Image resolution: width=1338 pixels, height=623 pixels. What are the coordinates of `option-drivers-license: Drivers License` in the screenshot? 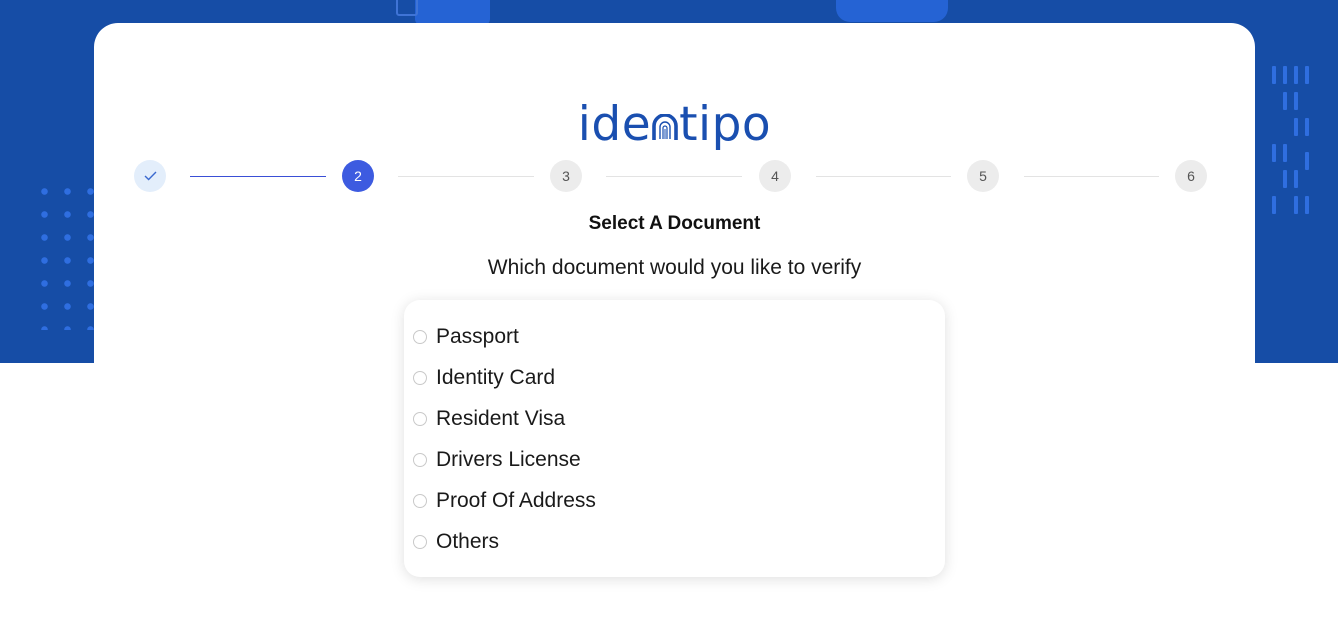 It's located at (497, 460).